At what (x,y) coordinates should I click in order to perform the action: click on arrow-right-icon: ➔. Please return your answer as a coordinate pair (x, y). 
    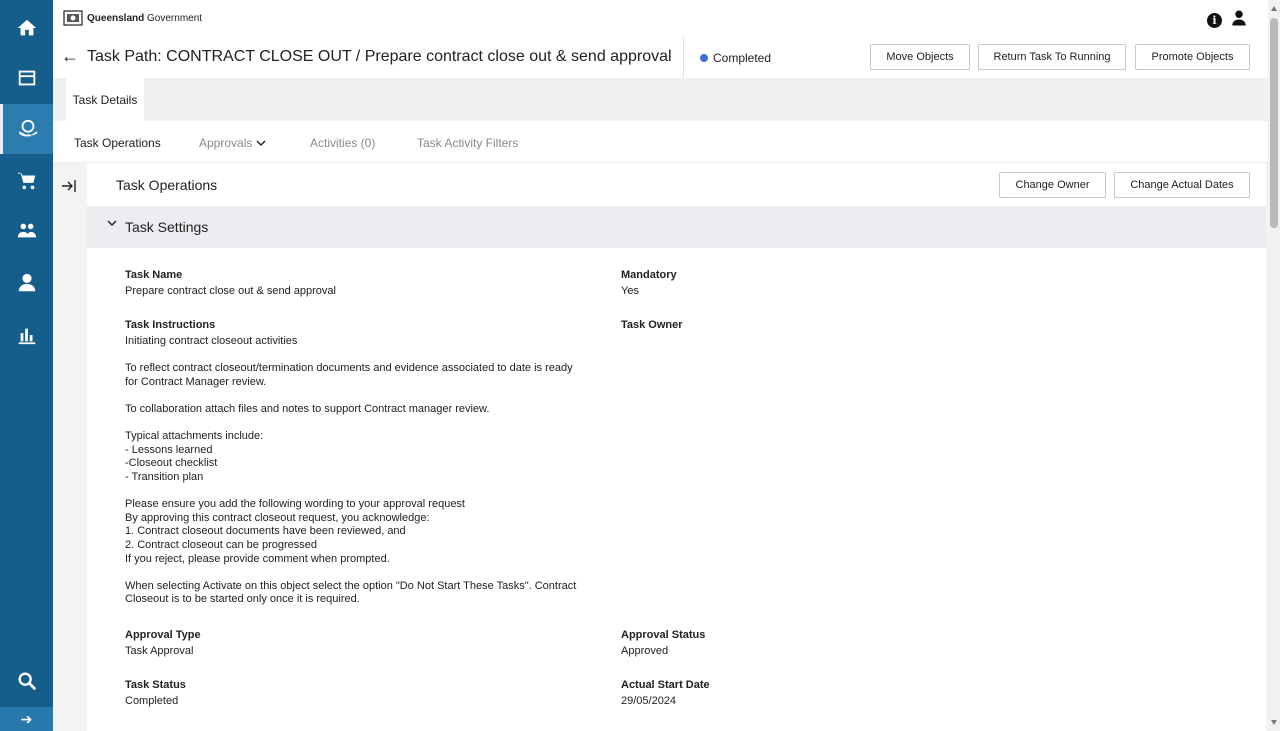
    Looking at the image, I should click on (26, 718).